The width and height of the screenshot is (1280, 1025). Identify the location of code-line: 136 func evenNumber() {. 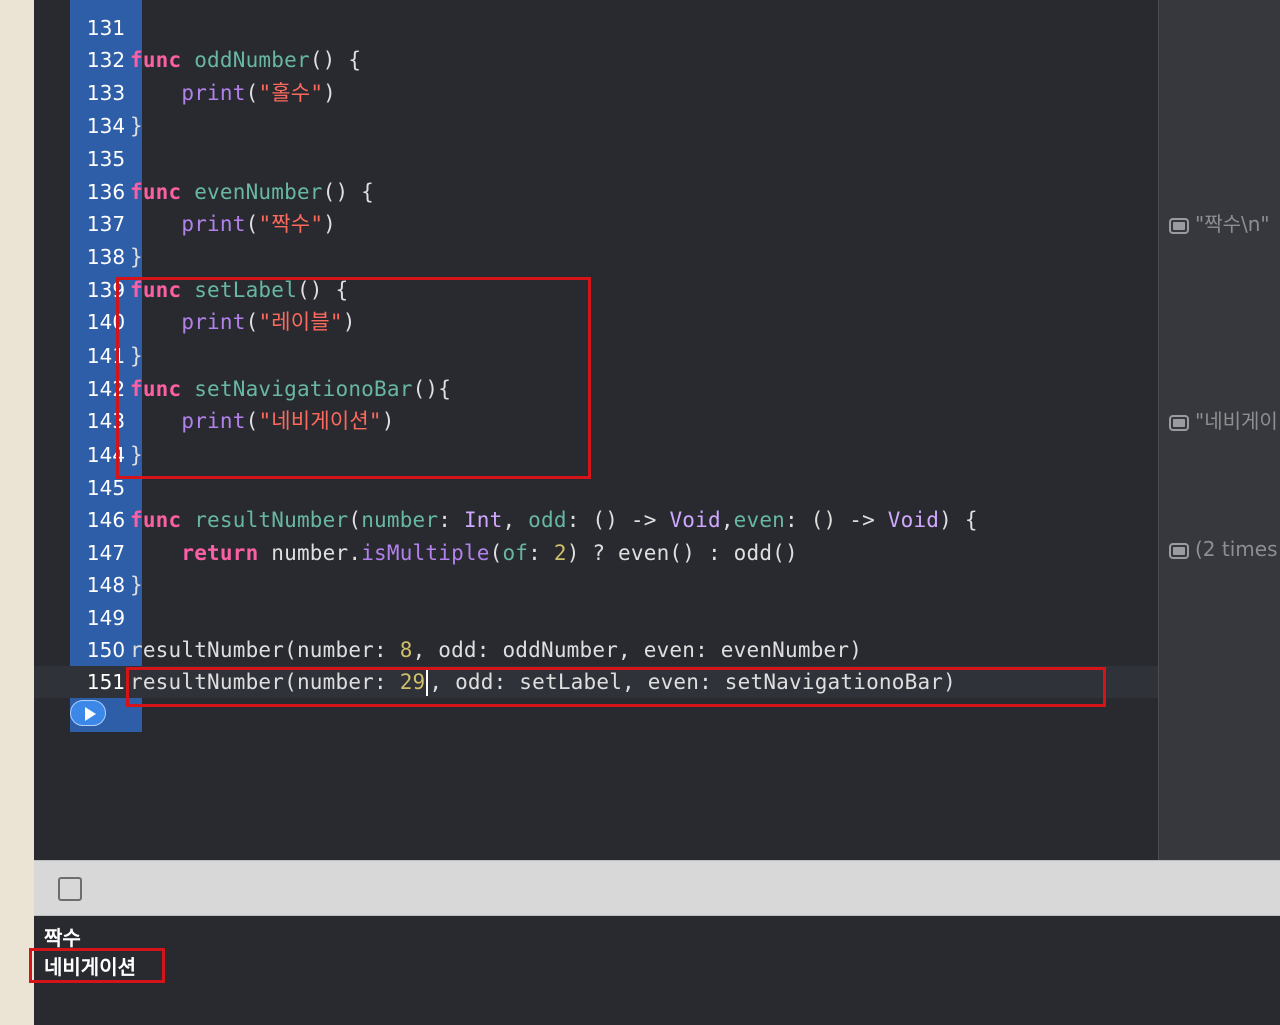
(596, 192).